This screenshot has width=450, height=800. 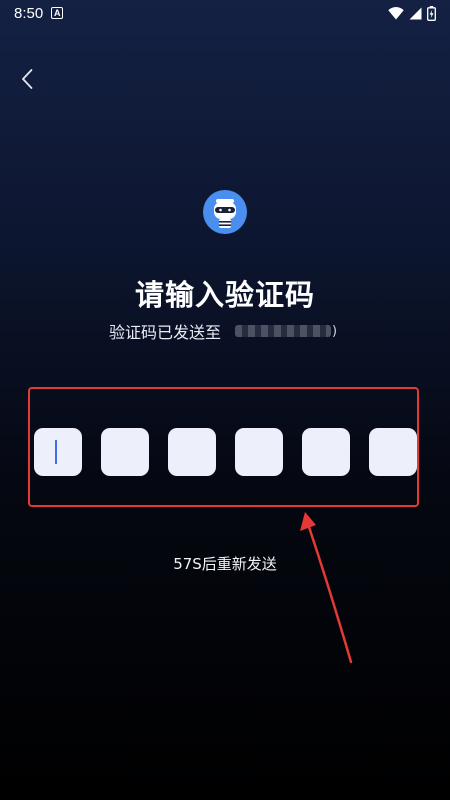 I want to click on masked-robot-avatar-icon, so click(x=225, y=212).